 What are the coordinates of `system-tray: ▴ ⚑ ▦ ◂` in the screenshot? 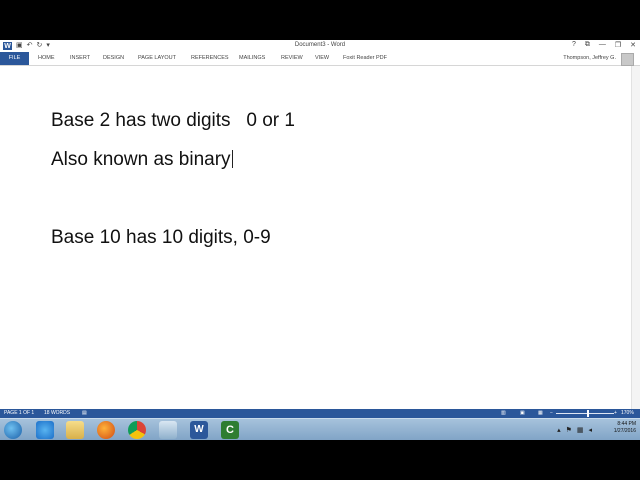 It's located at (574, 430).